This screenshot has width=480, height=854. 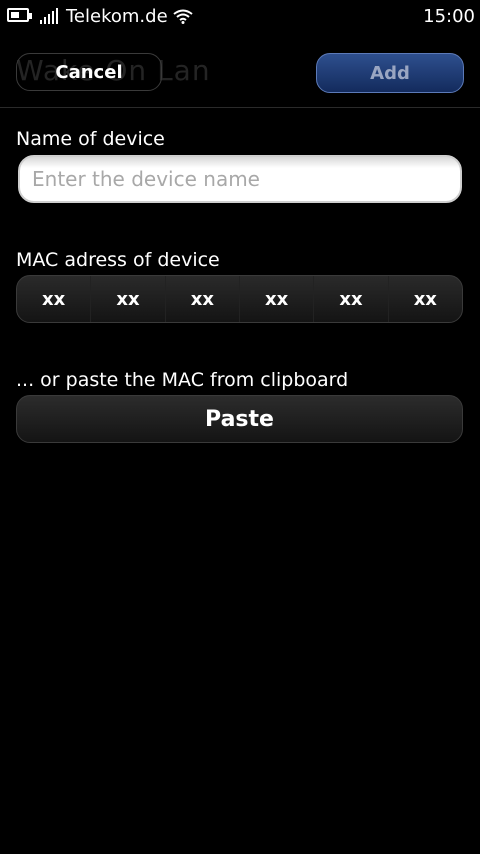 I want to click on paste-hint-label: ... or paste the MAC from clipboard, so click(x=182, y=380).